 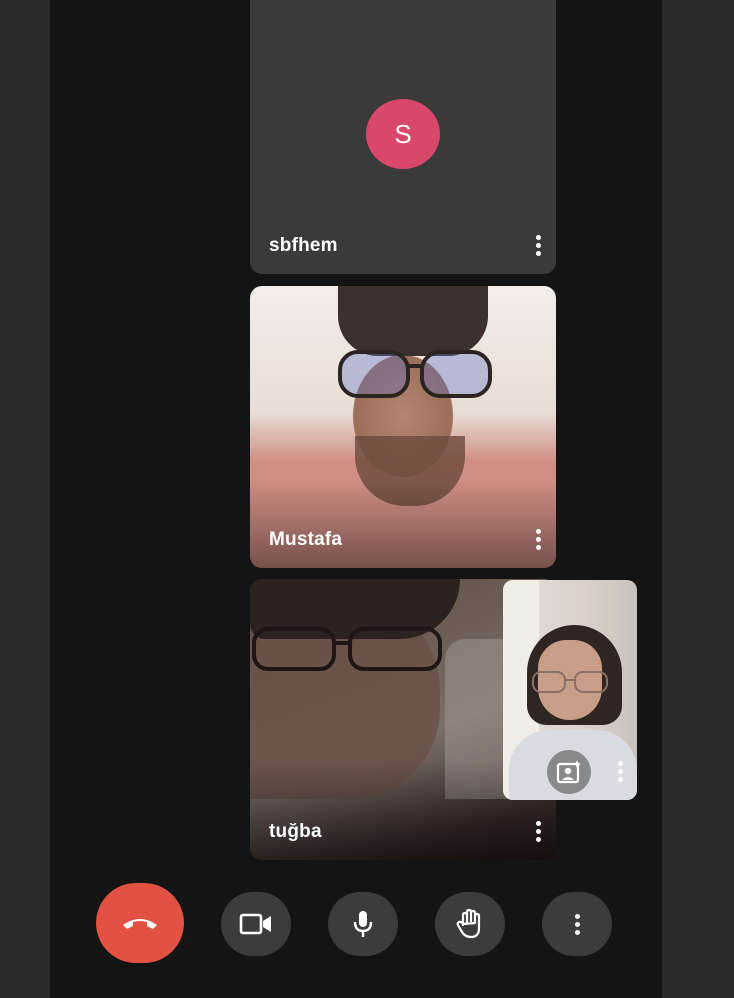 I want to click on raise-hand-button, so click(x=470, y=924).